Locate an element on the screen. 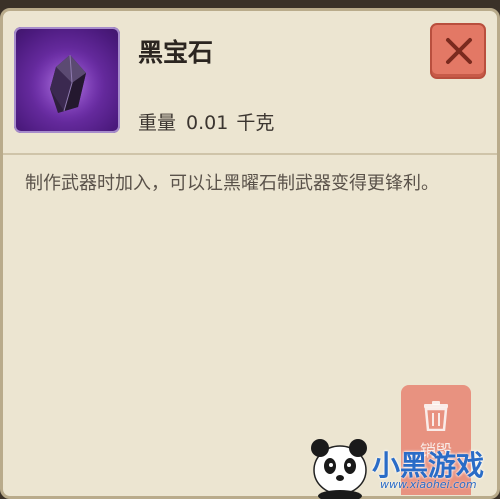 This screenshot has width=500, height=499. close-button is located at coordinates (458, 51).